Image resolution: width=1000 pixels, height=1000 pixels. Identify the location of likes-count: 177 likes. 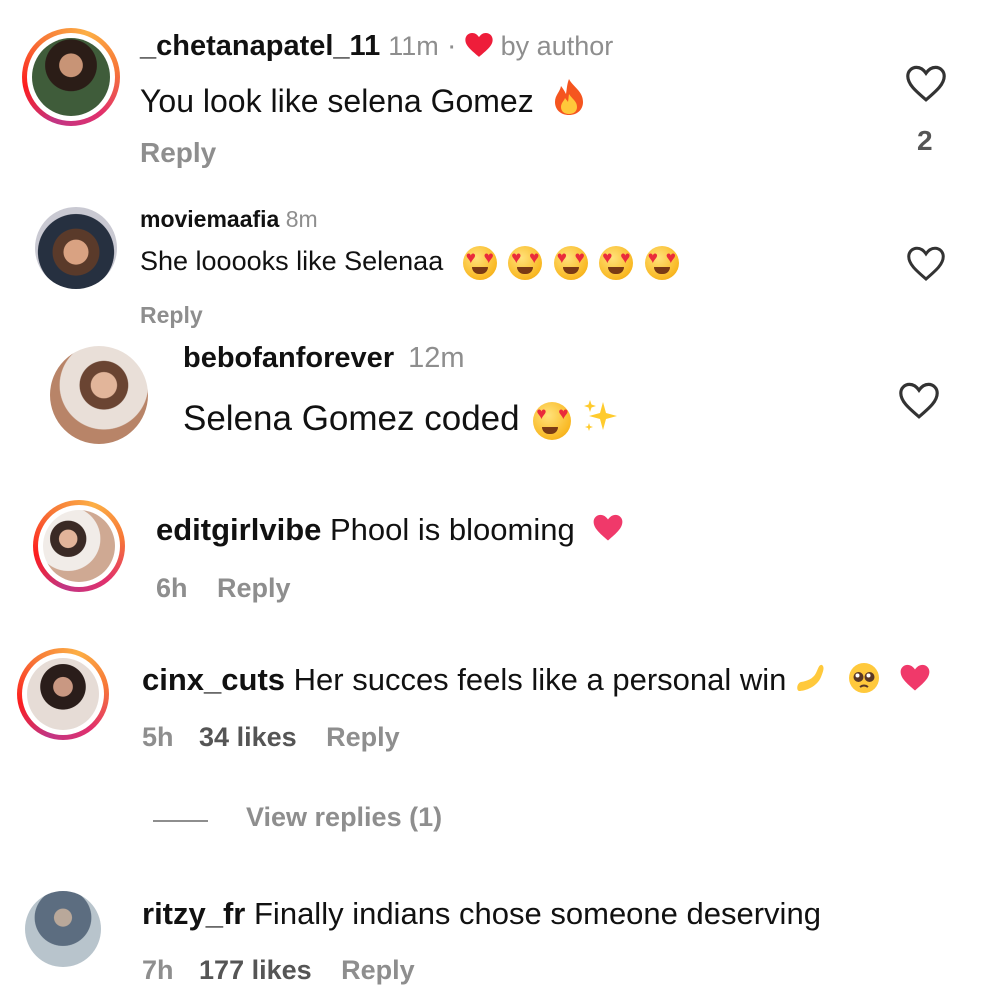
(255, 970).